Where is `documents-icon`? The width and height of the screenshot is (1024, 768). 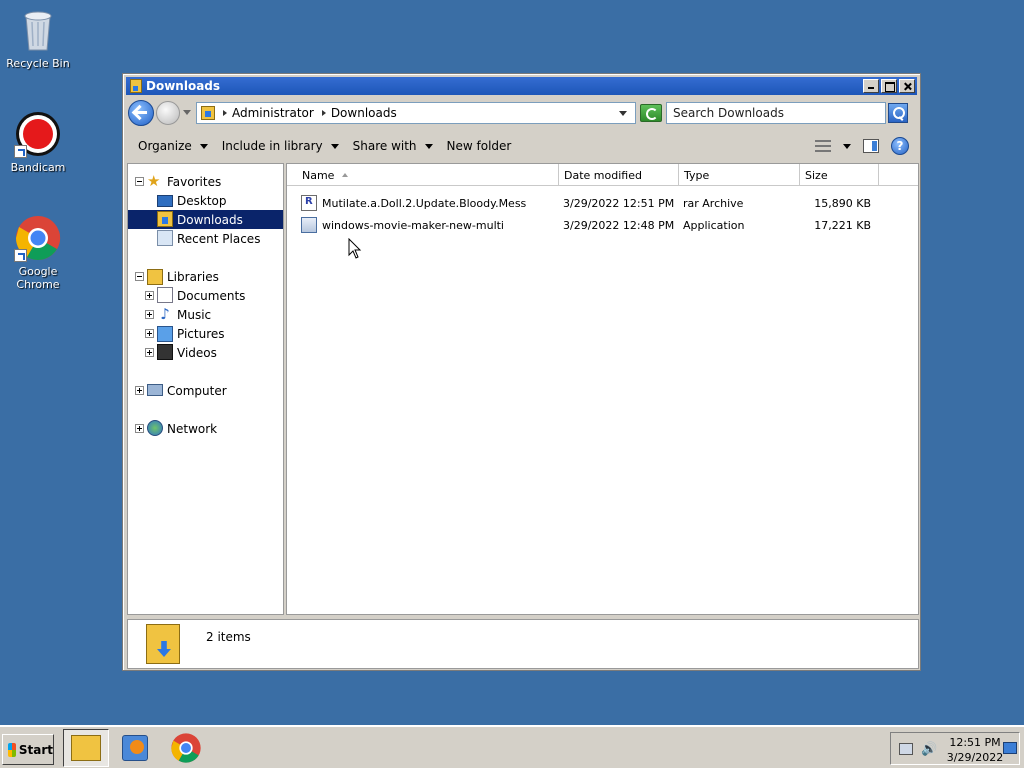
documents-icon is located at coordinates (165, 295).